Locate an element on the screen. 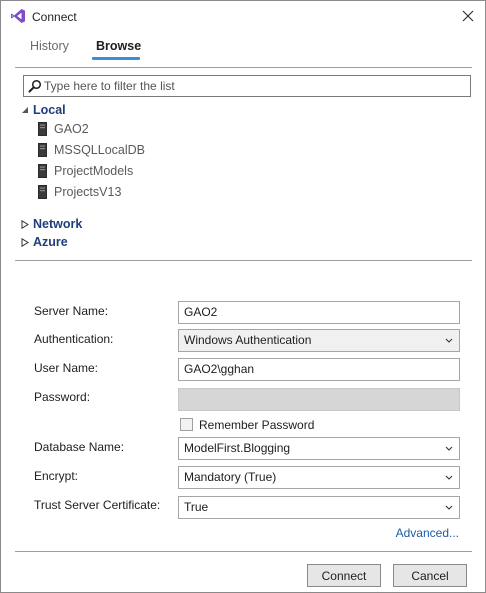 The height and width of the screenshot is (593, 486). user-name-input: GAO2\gghan is located at coordinates (319, 369).